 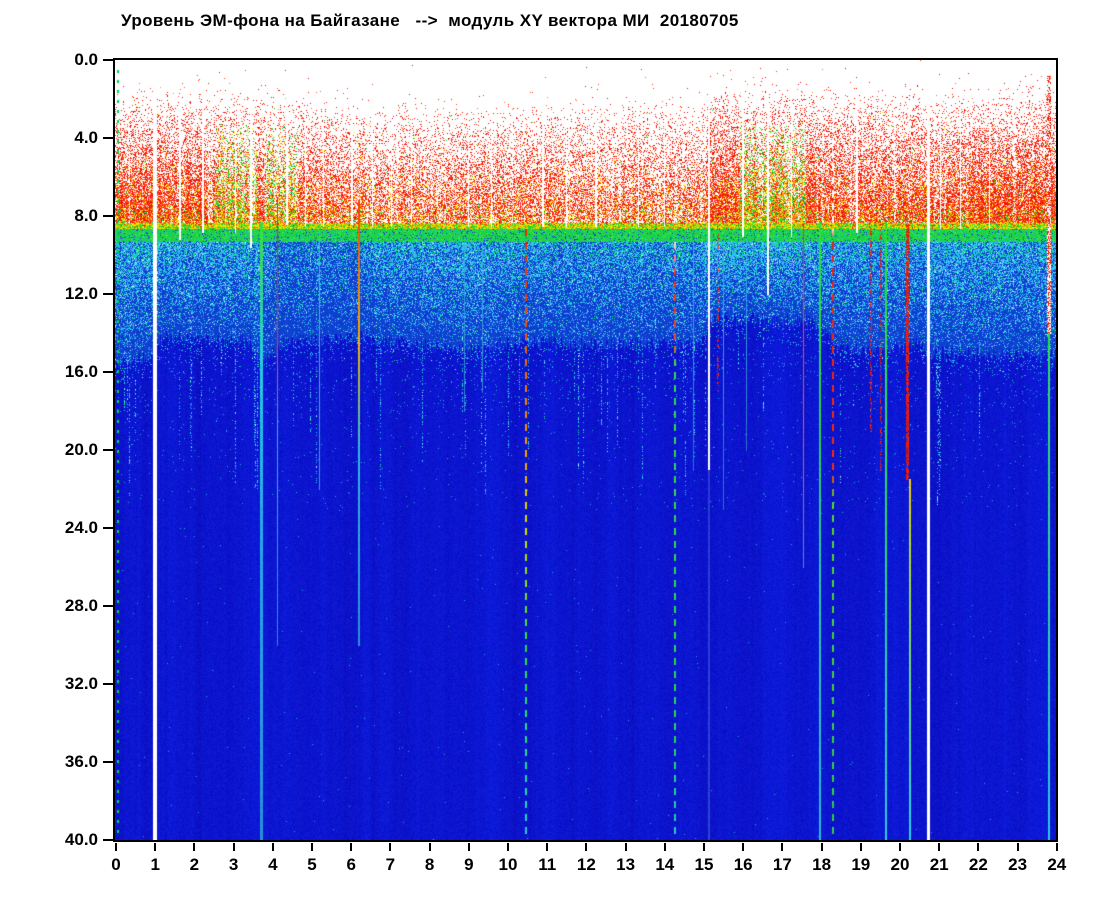 What do you see at coordinates (900, 864) in the screenshot?
I see `x-tick-label: 20` at bounding box center [900, 864].